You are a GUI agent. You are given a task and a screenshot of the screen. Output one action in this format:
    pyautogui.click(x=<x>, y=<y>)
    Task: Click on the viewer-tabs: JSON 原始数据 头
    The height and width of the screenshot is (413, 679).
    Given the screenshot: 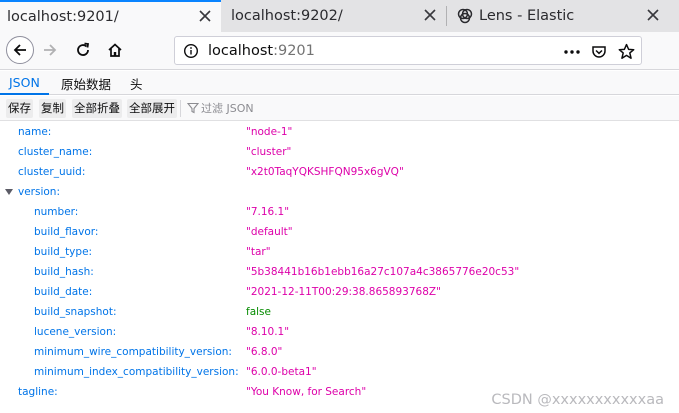 What is the action you would take?
    pyautogui.click(x=339, y=83)
    